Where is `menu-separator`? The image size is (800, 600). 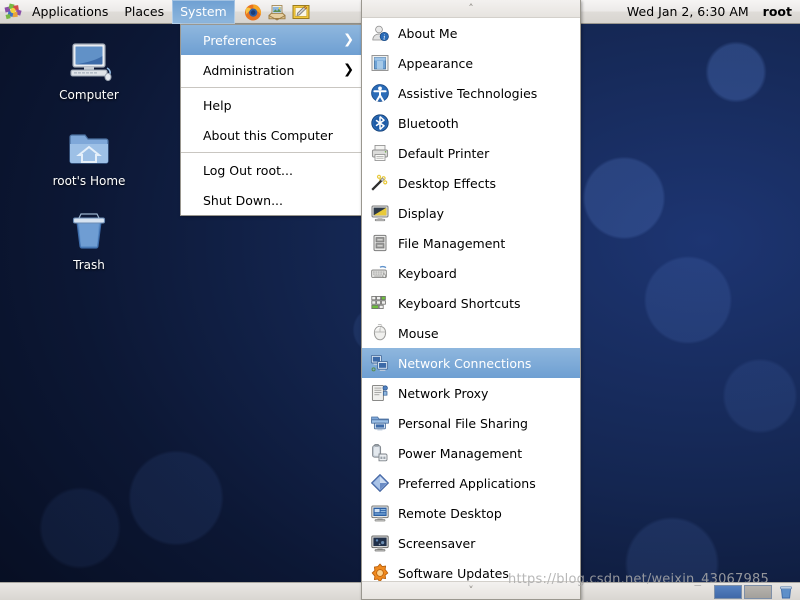 menu-separator is located at coordinates (271, 152).